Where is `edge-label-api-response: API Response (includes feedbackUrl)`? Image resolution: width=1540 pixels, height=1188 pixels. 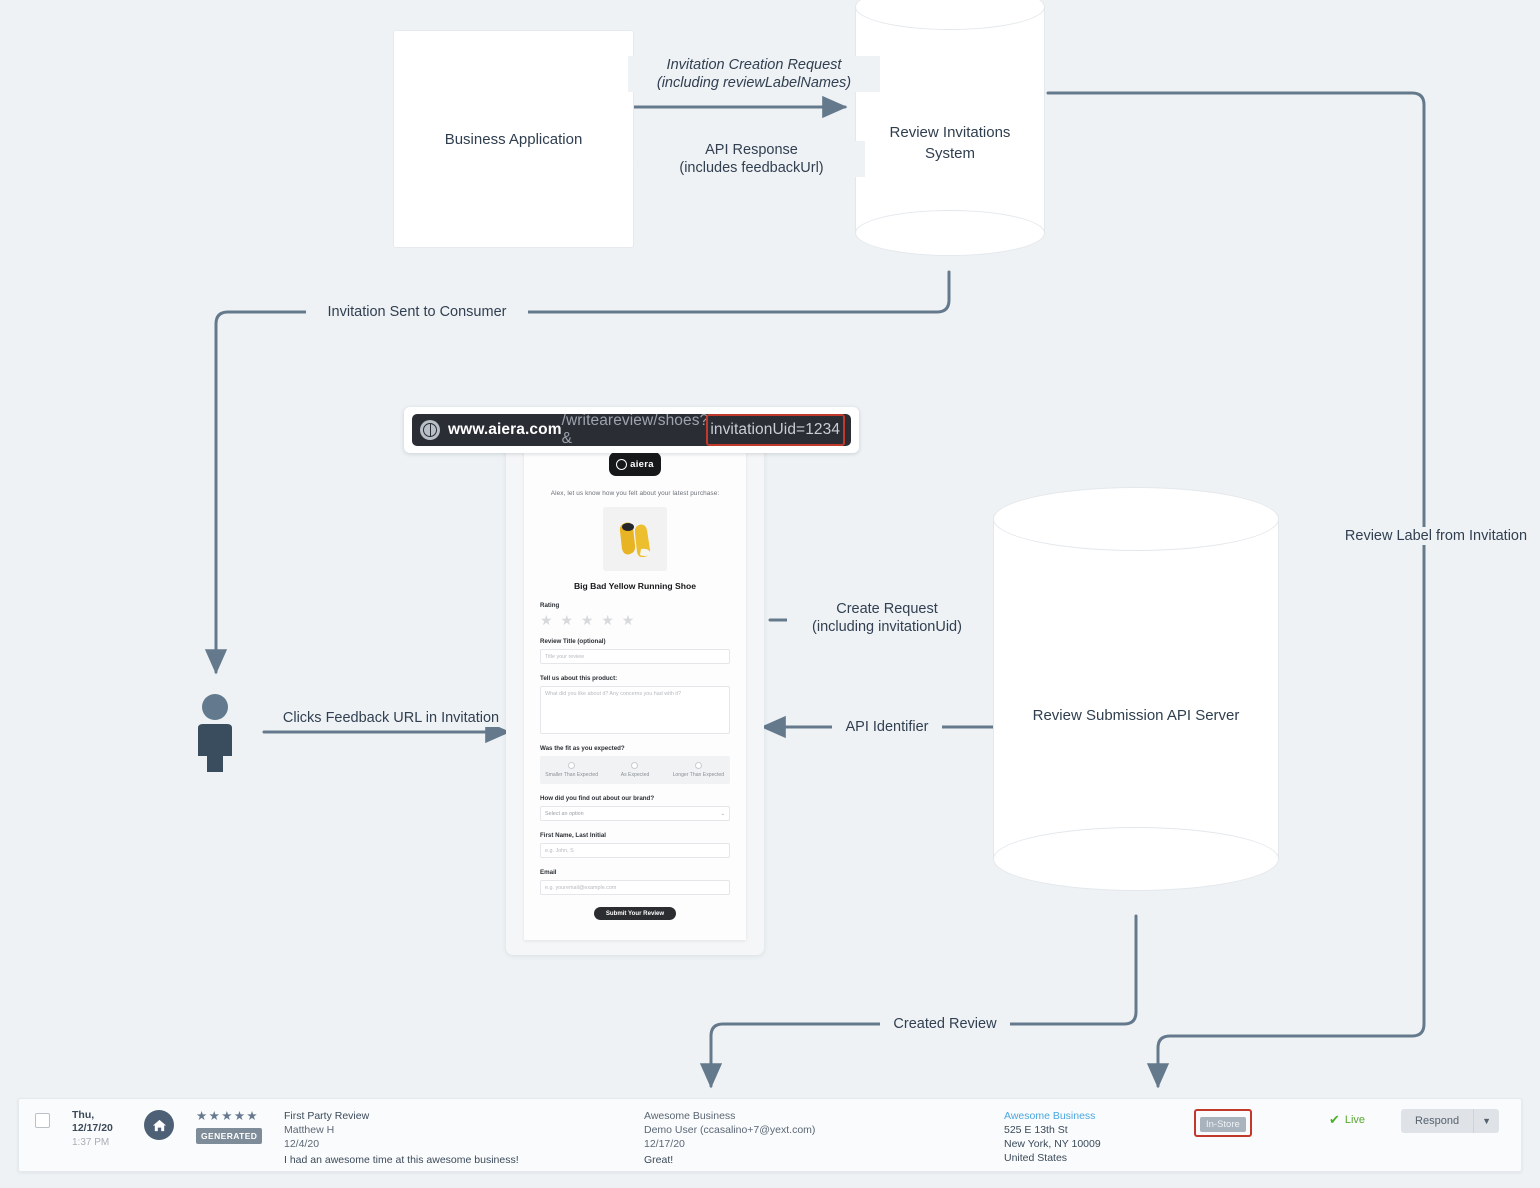 edge-label-api-response: API Response (includes feedbackUrl) is located at coordinates (751, 159).